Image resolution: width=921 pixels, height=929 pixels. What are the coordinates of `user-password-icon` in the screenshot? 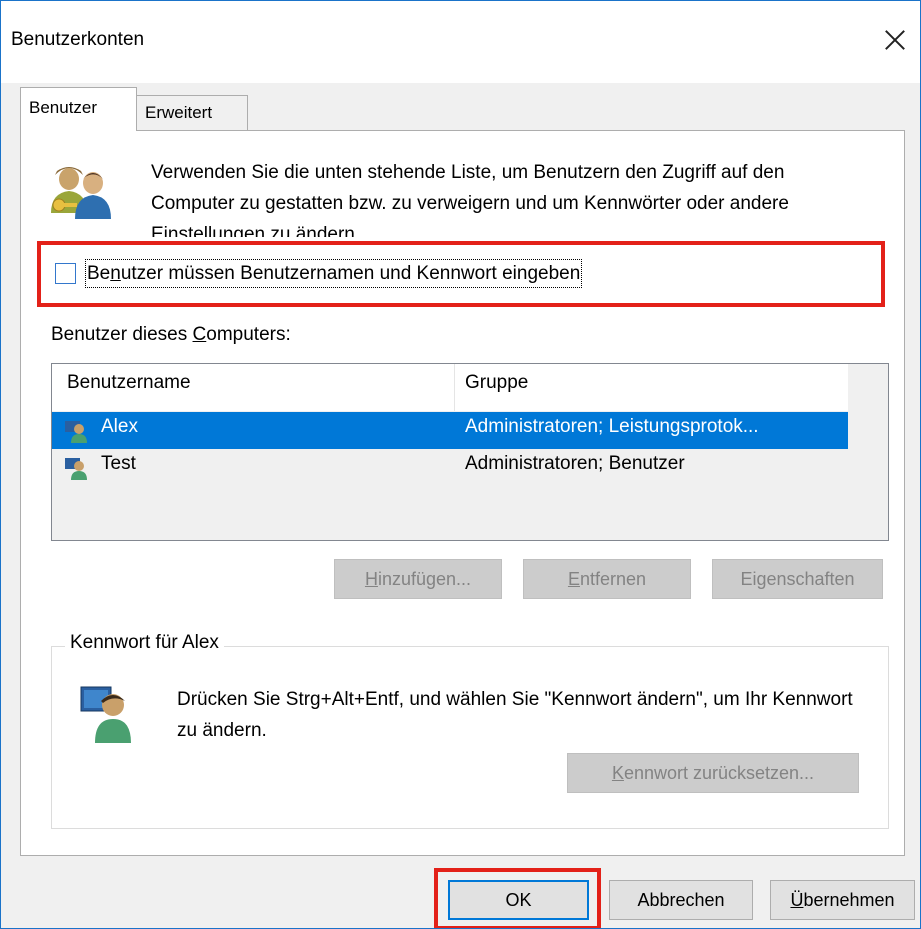 It's located at (105, 714).